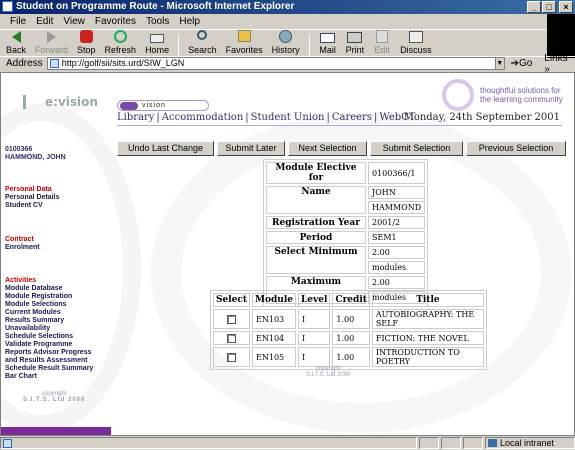  I want to click on sidebar-item-module-registration: Module Registration, so click(38, 297).